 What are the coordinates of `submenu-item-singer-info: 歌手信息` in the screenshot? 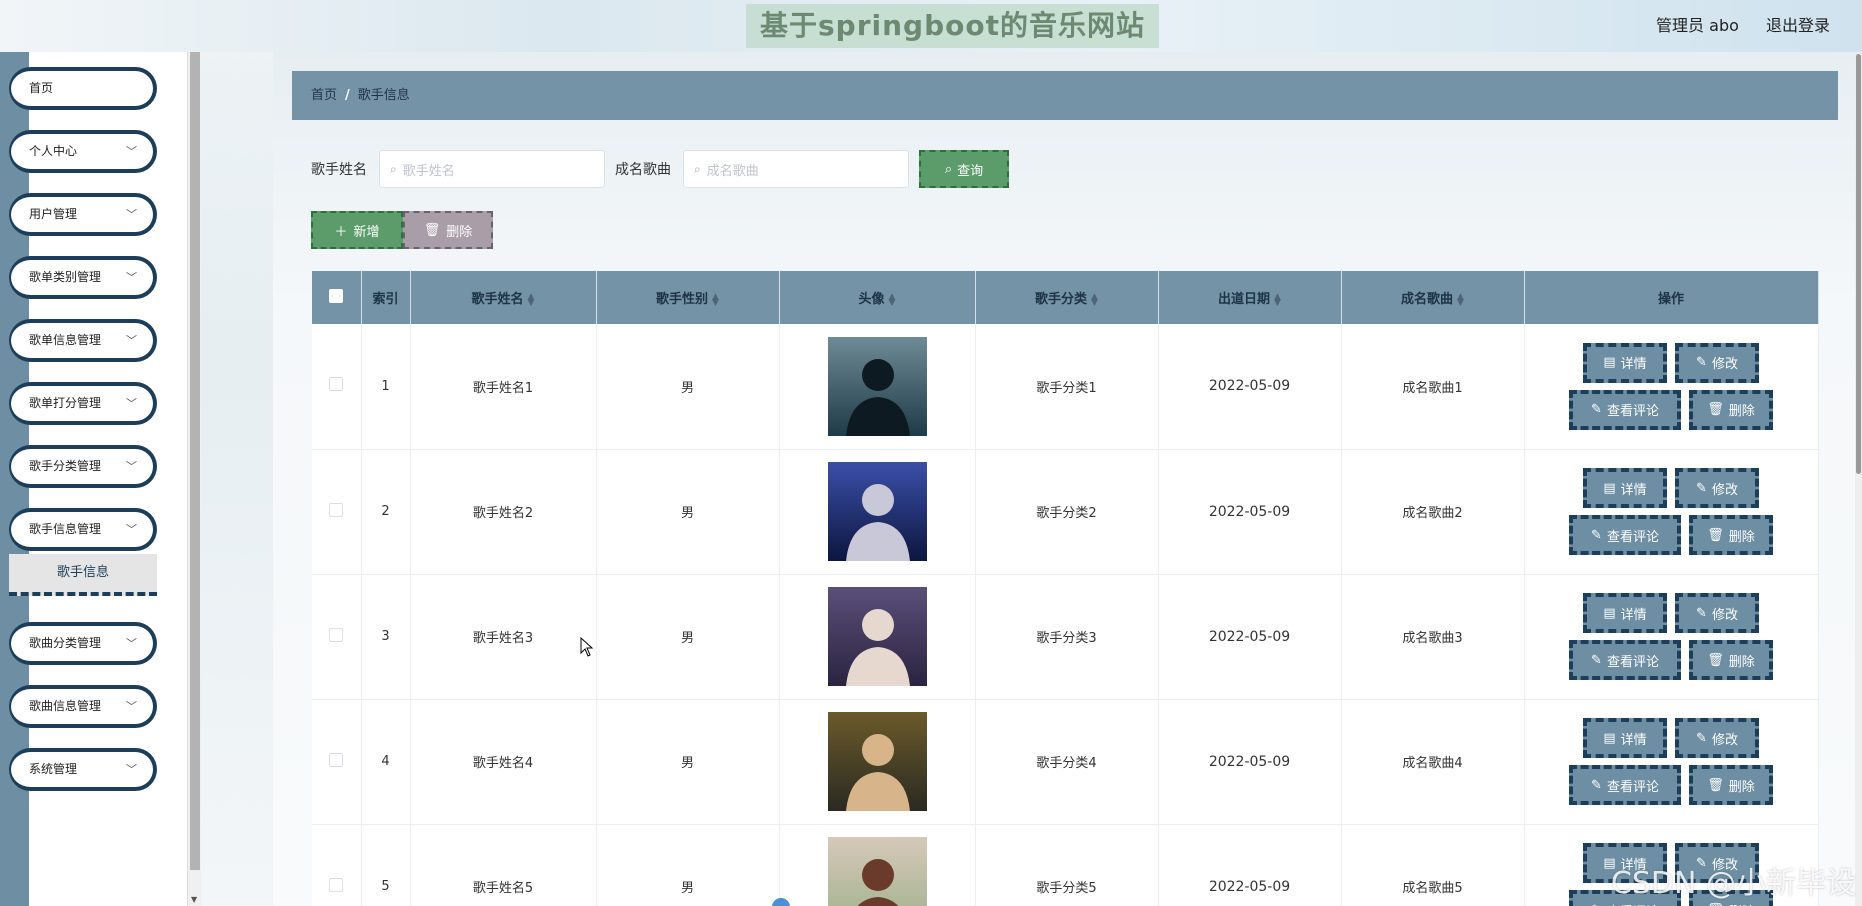 It's located at (83, 575).